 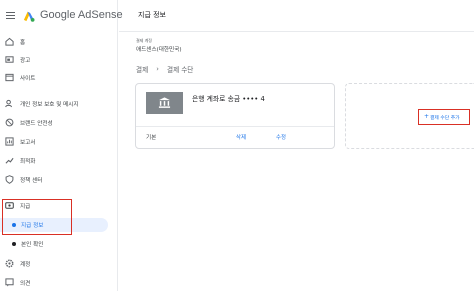 What do you see at coordinates (59, 60) in the screenshot?
I see `sidebar-item-ads: 광고` at bounding box center [59, 60].